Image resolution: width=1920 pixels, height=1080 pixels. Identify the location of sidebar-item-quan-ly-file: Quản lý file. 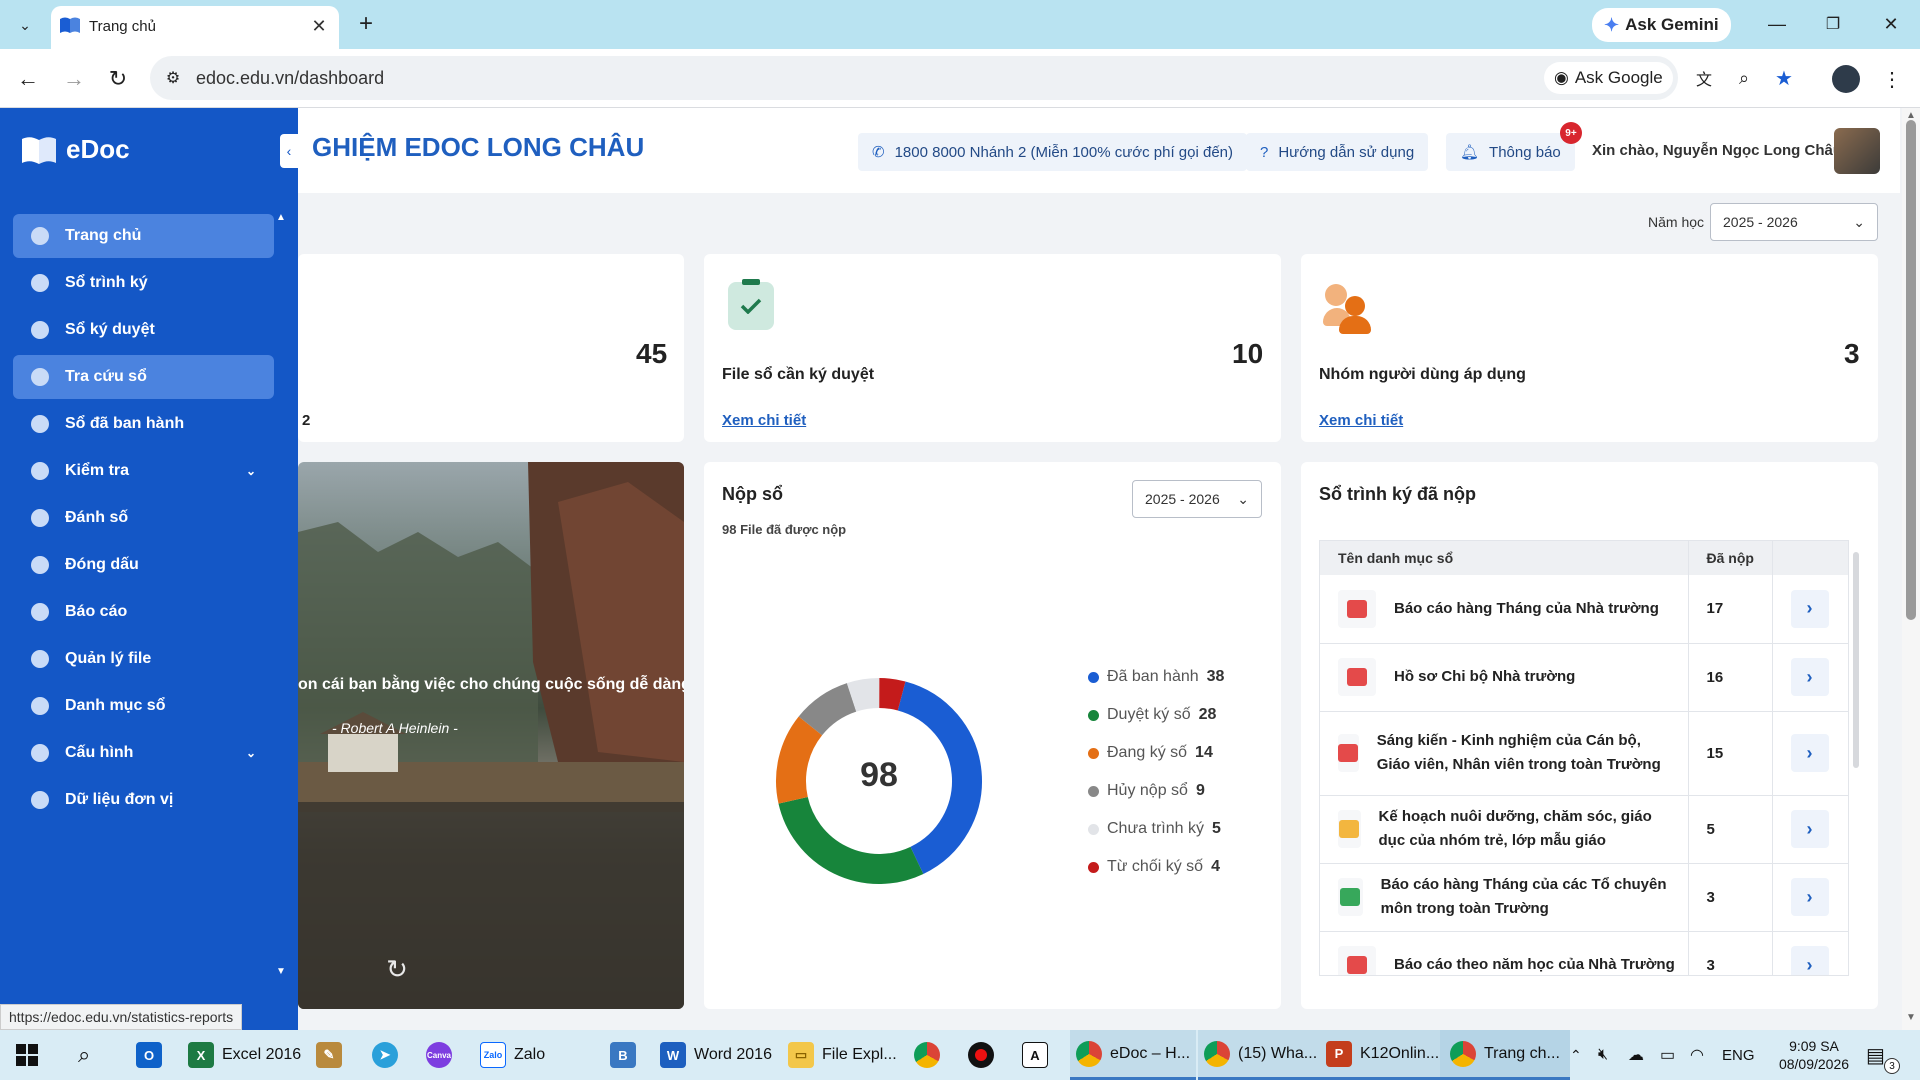
(143, 659).